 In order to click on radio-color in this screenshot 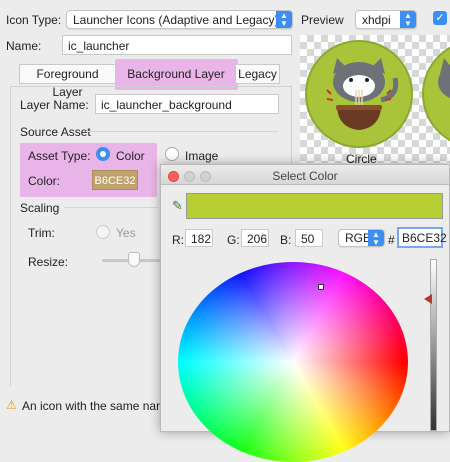, I will do `click(103, 154)`.